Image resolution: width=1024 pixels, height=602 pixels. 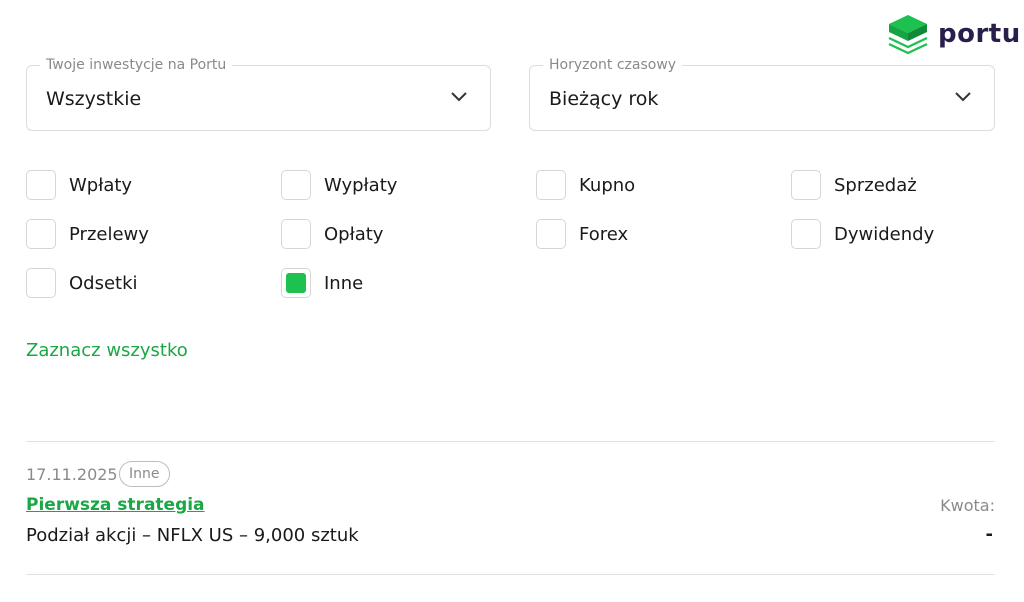 I want to click on strategy-link: Pierwsza strategia, so click(x=115, y=505).